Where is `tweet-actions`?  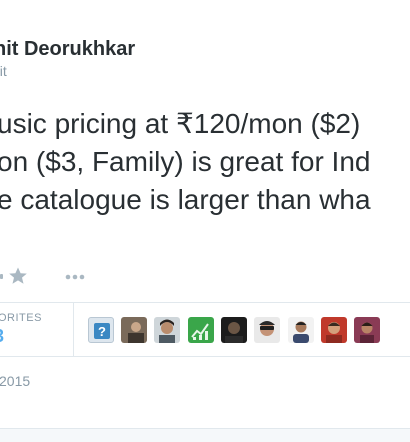 tweet-actions is located at coordinates (60, 277).